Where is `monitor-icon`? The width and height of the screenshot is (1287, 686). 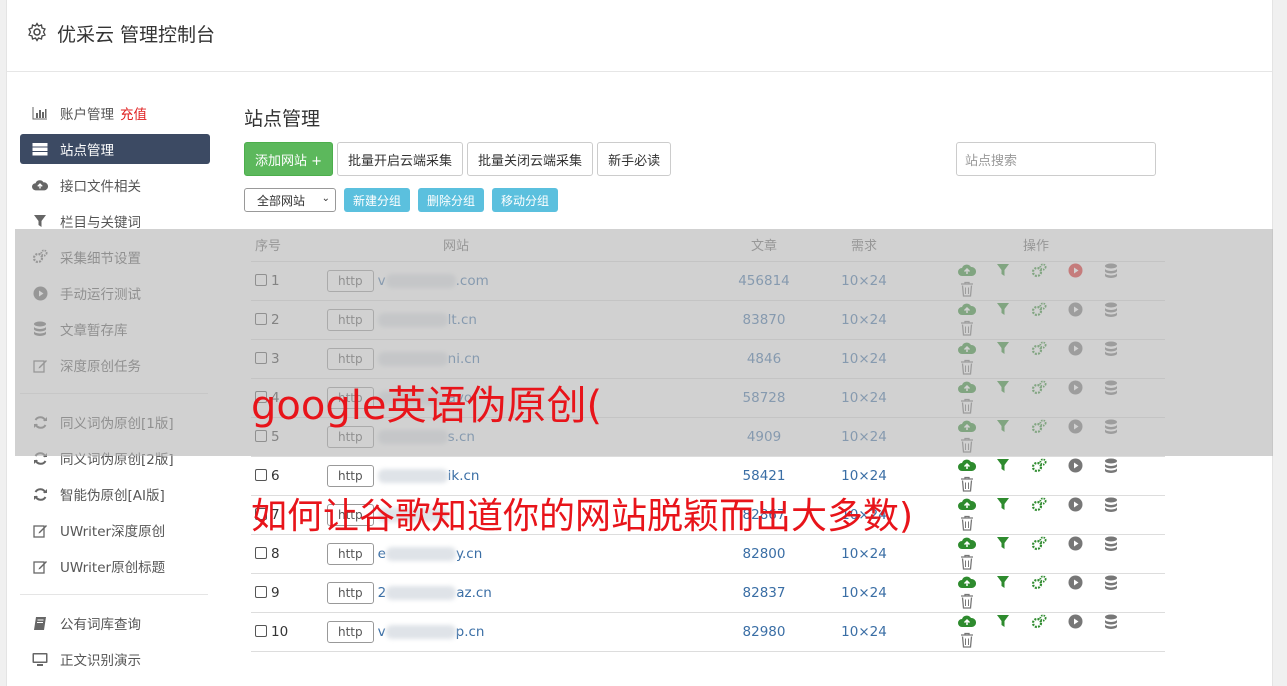
monitor-icon is located at coordinates (40, 659).